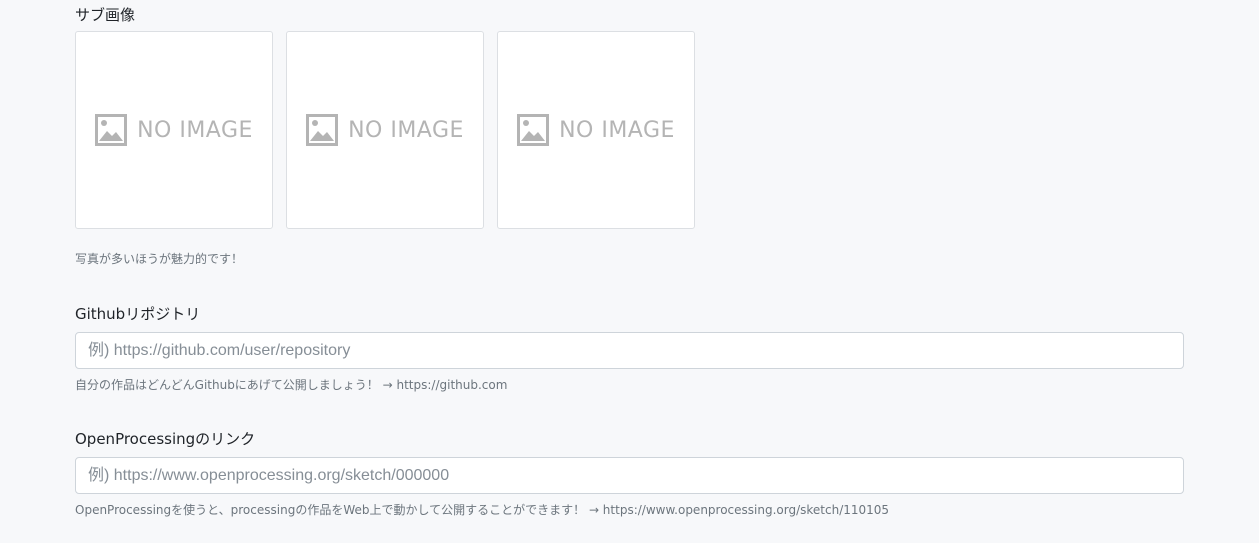  What do you see at coordinates (105, 15) in the screenshot?
I see `sub-image-label: サブ画像` at bounding box center [105, 15].